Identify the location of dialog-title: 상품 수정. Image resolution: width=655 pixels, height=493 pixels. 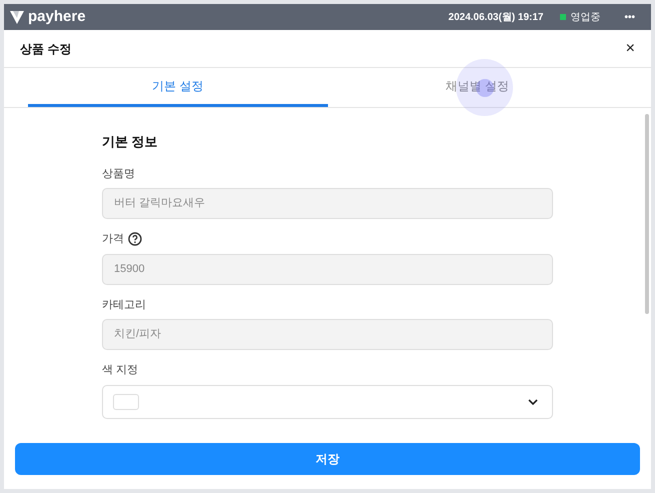
(46, 49).